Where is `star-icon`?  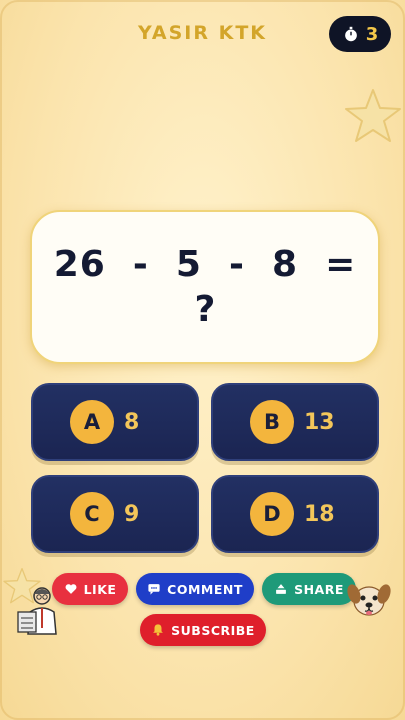 star-icon is located at coordinates (373, 115).